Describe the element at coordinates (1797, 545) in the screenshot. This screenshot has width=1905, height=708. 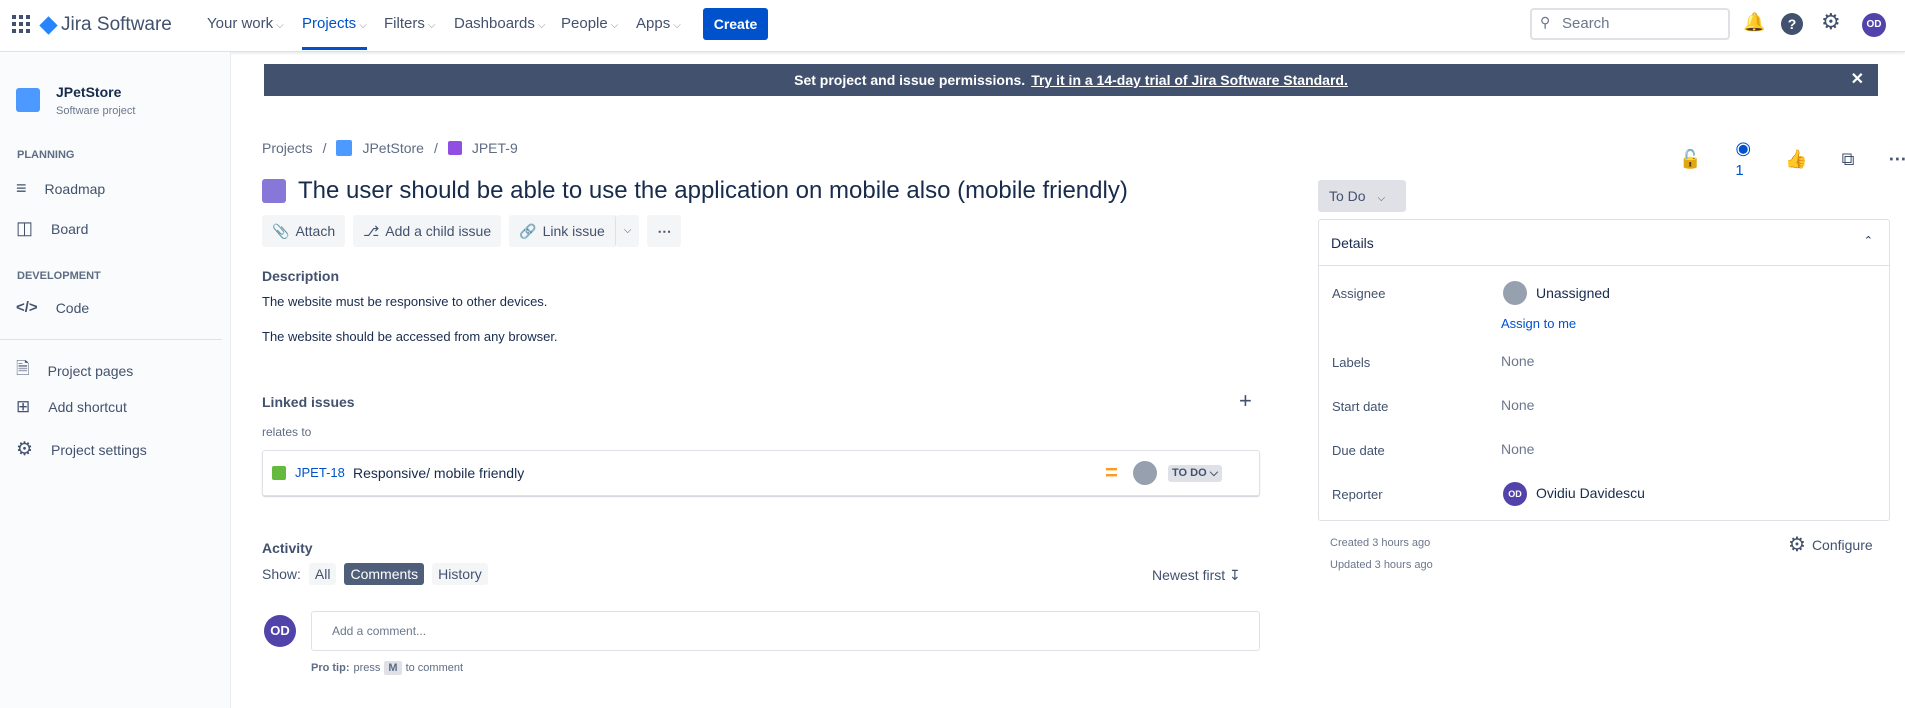
I see `gear-icon: ⚙` at that location.